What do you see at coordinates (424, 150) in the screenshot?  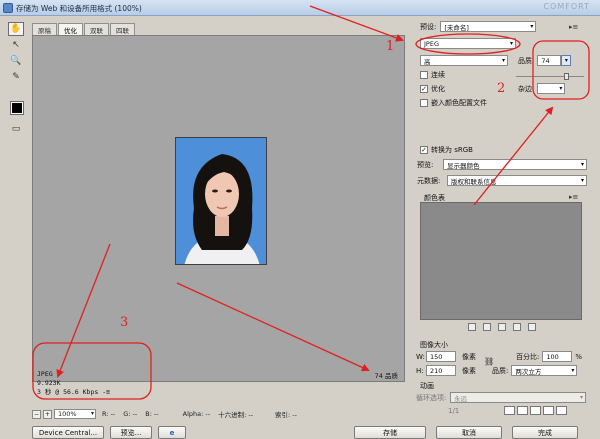 I see `convert-srgb-checkbox: ✓` at bounding box center [424, 150].